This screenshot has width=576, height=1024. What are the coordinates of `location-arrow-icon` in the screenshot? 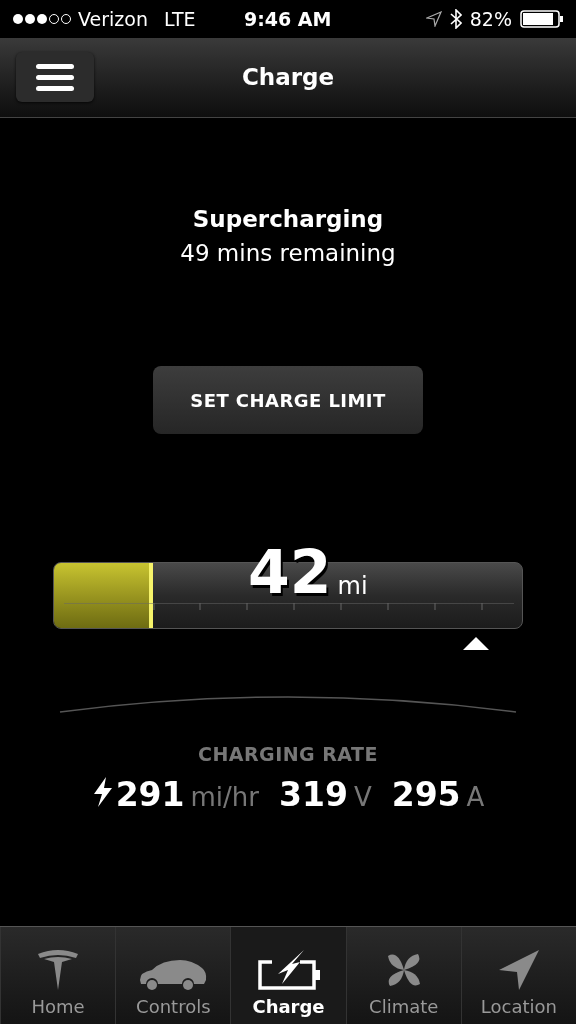 It's located at (433, 19).